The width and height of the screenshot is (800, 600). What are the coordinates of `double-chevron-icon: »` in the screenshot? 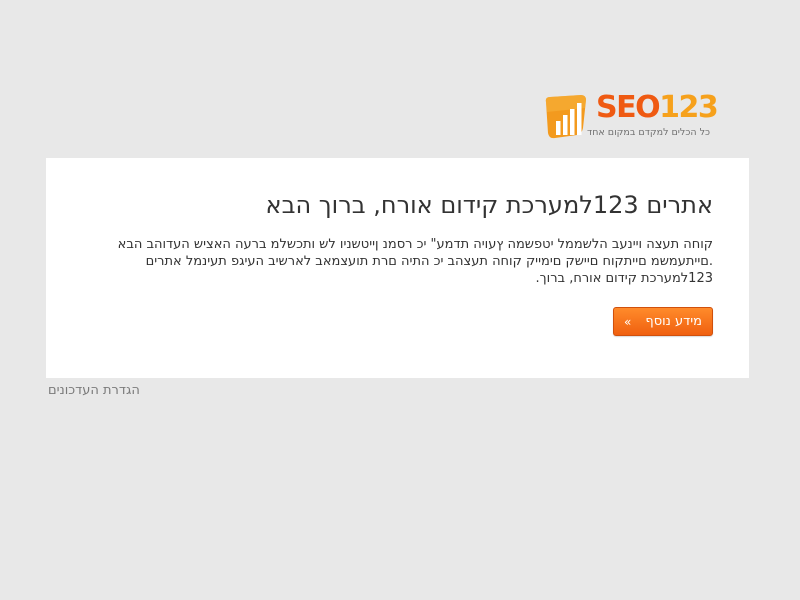 It's located at (628, 321).